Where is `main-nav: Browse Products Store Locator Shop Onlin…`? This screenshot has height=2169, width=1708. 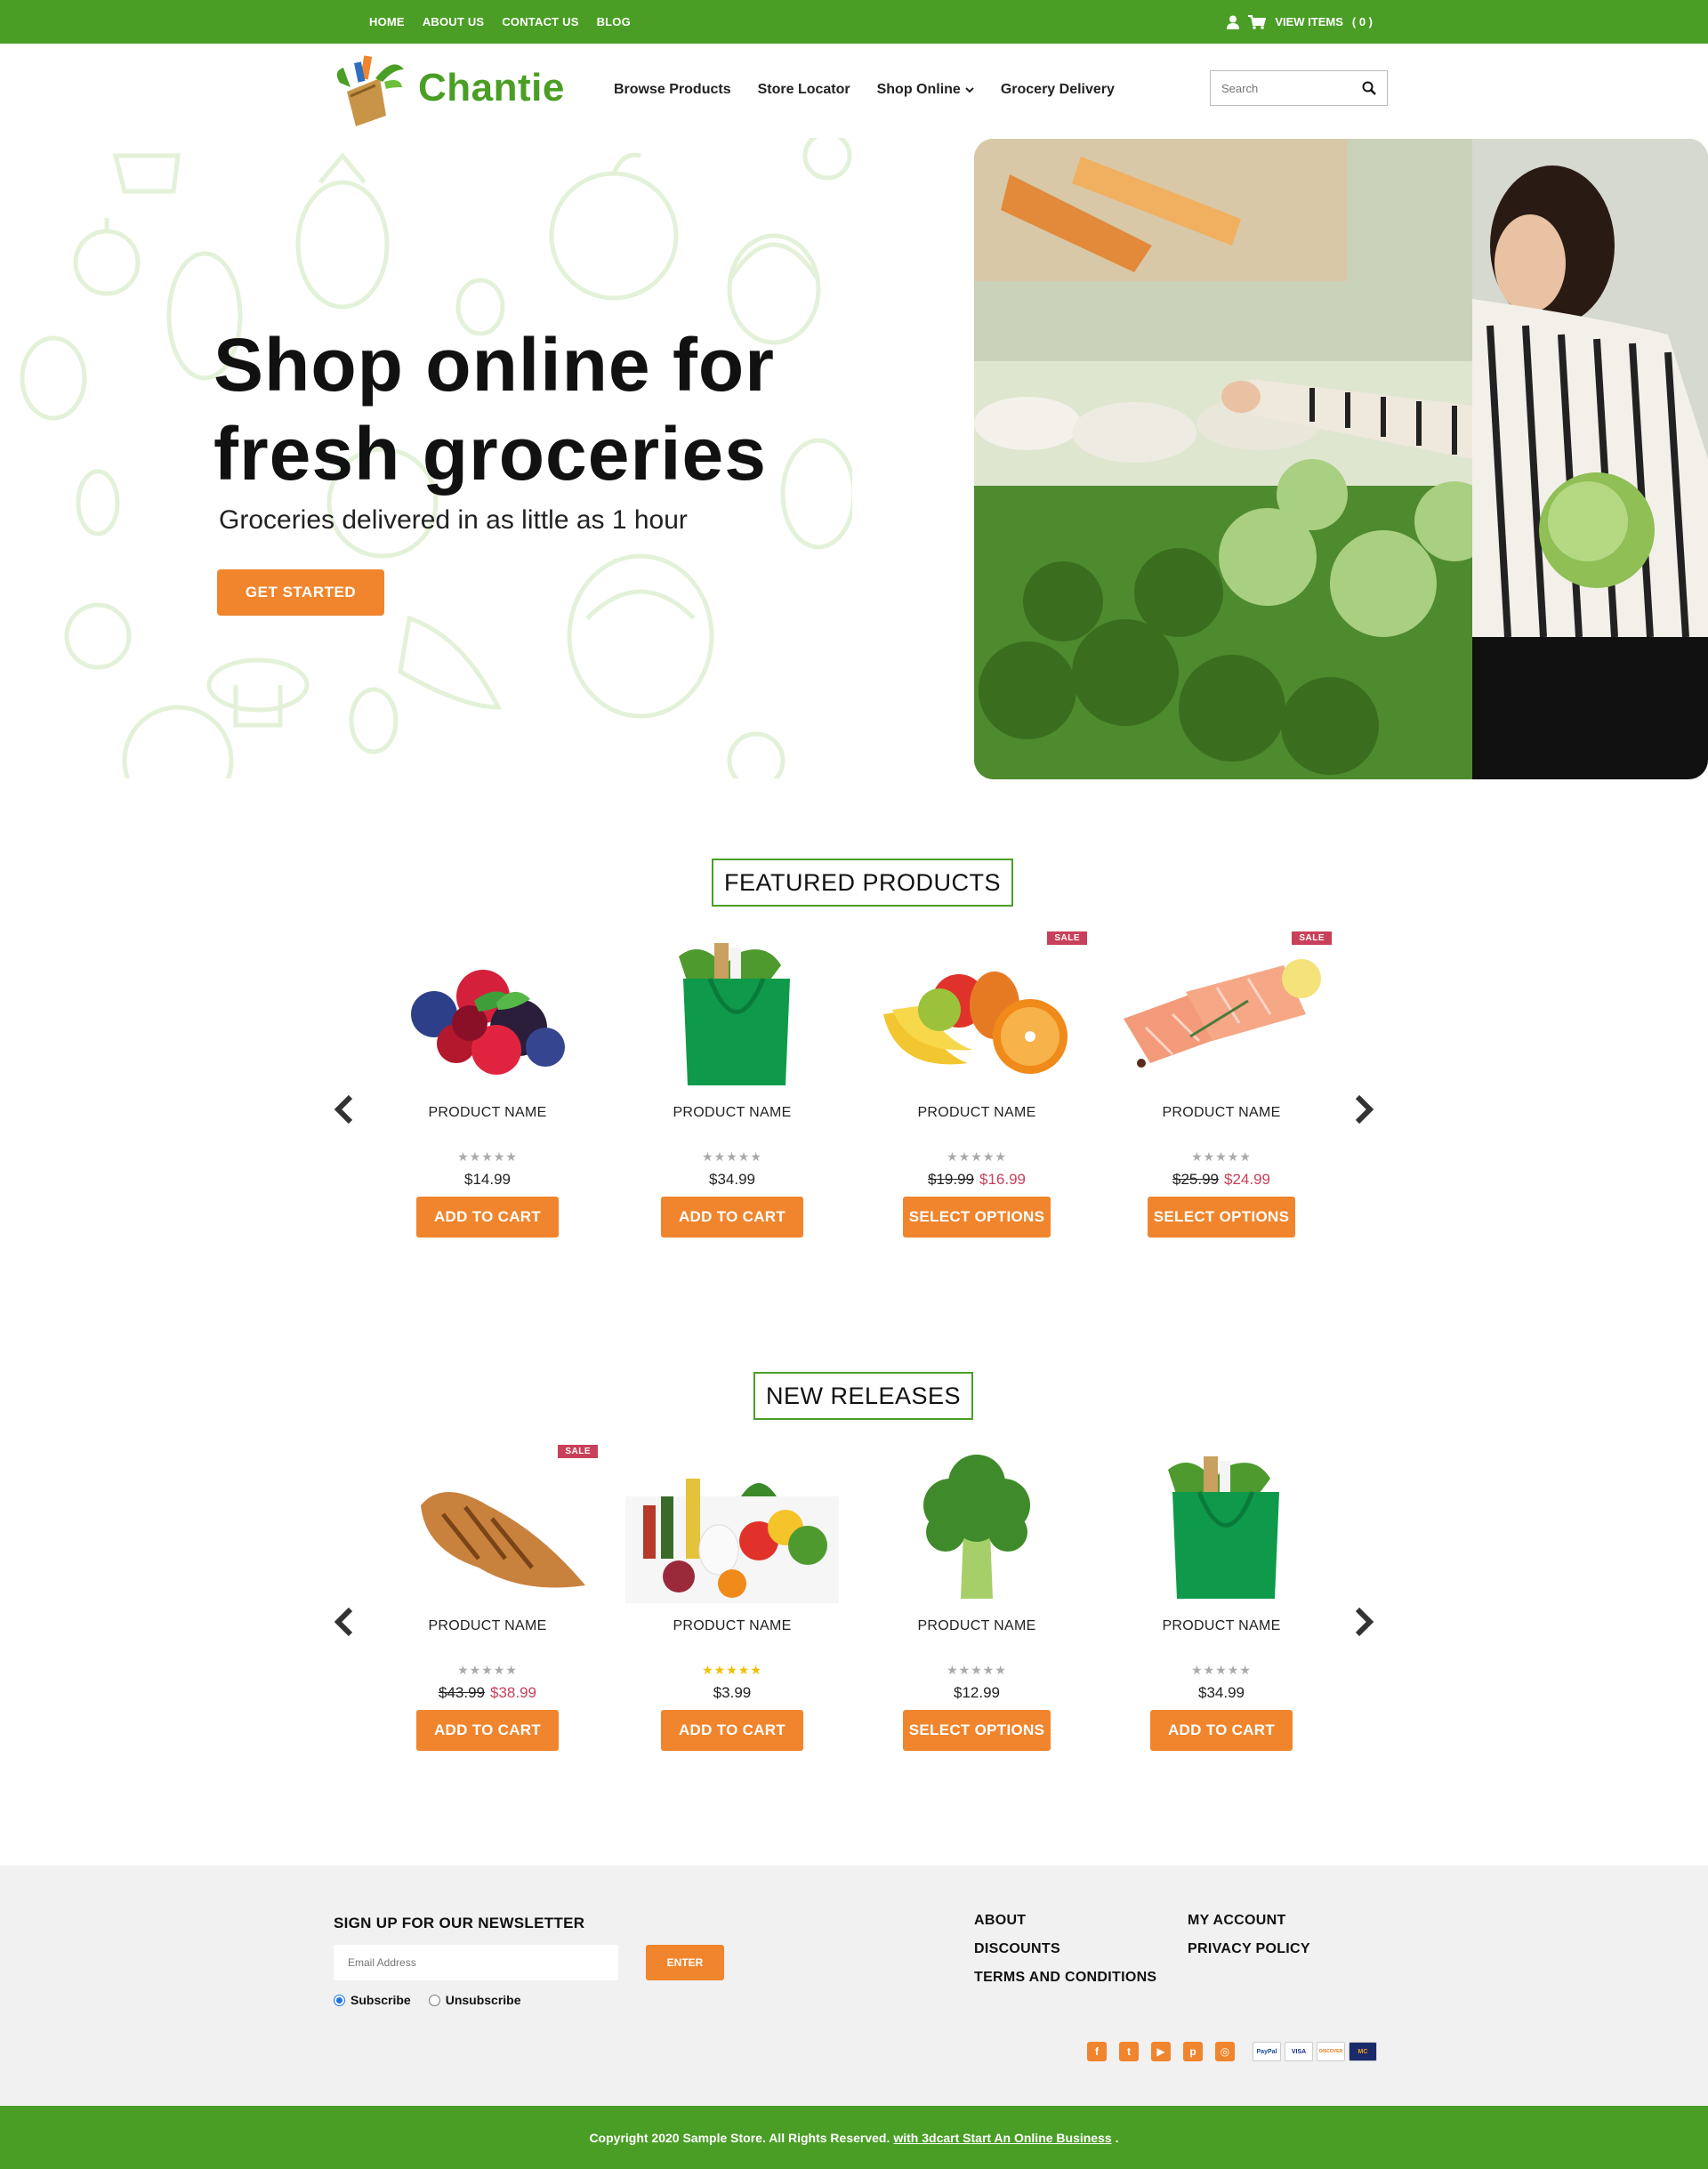
main-nav: Browse Products Store Locator Shop Onlin… is located at coordinates (864, 90).